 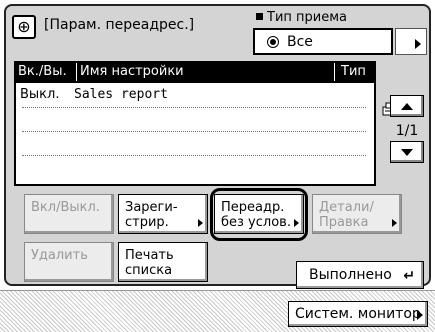 I want to click on column-header-state: Вк./Вы., so click(x=42, y=71).